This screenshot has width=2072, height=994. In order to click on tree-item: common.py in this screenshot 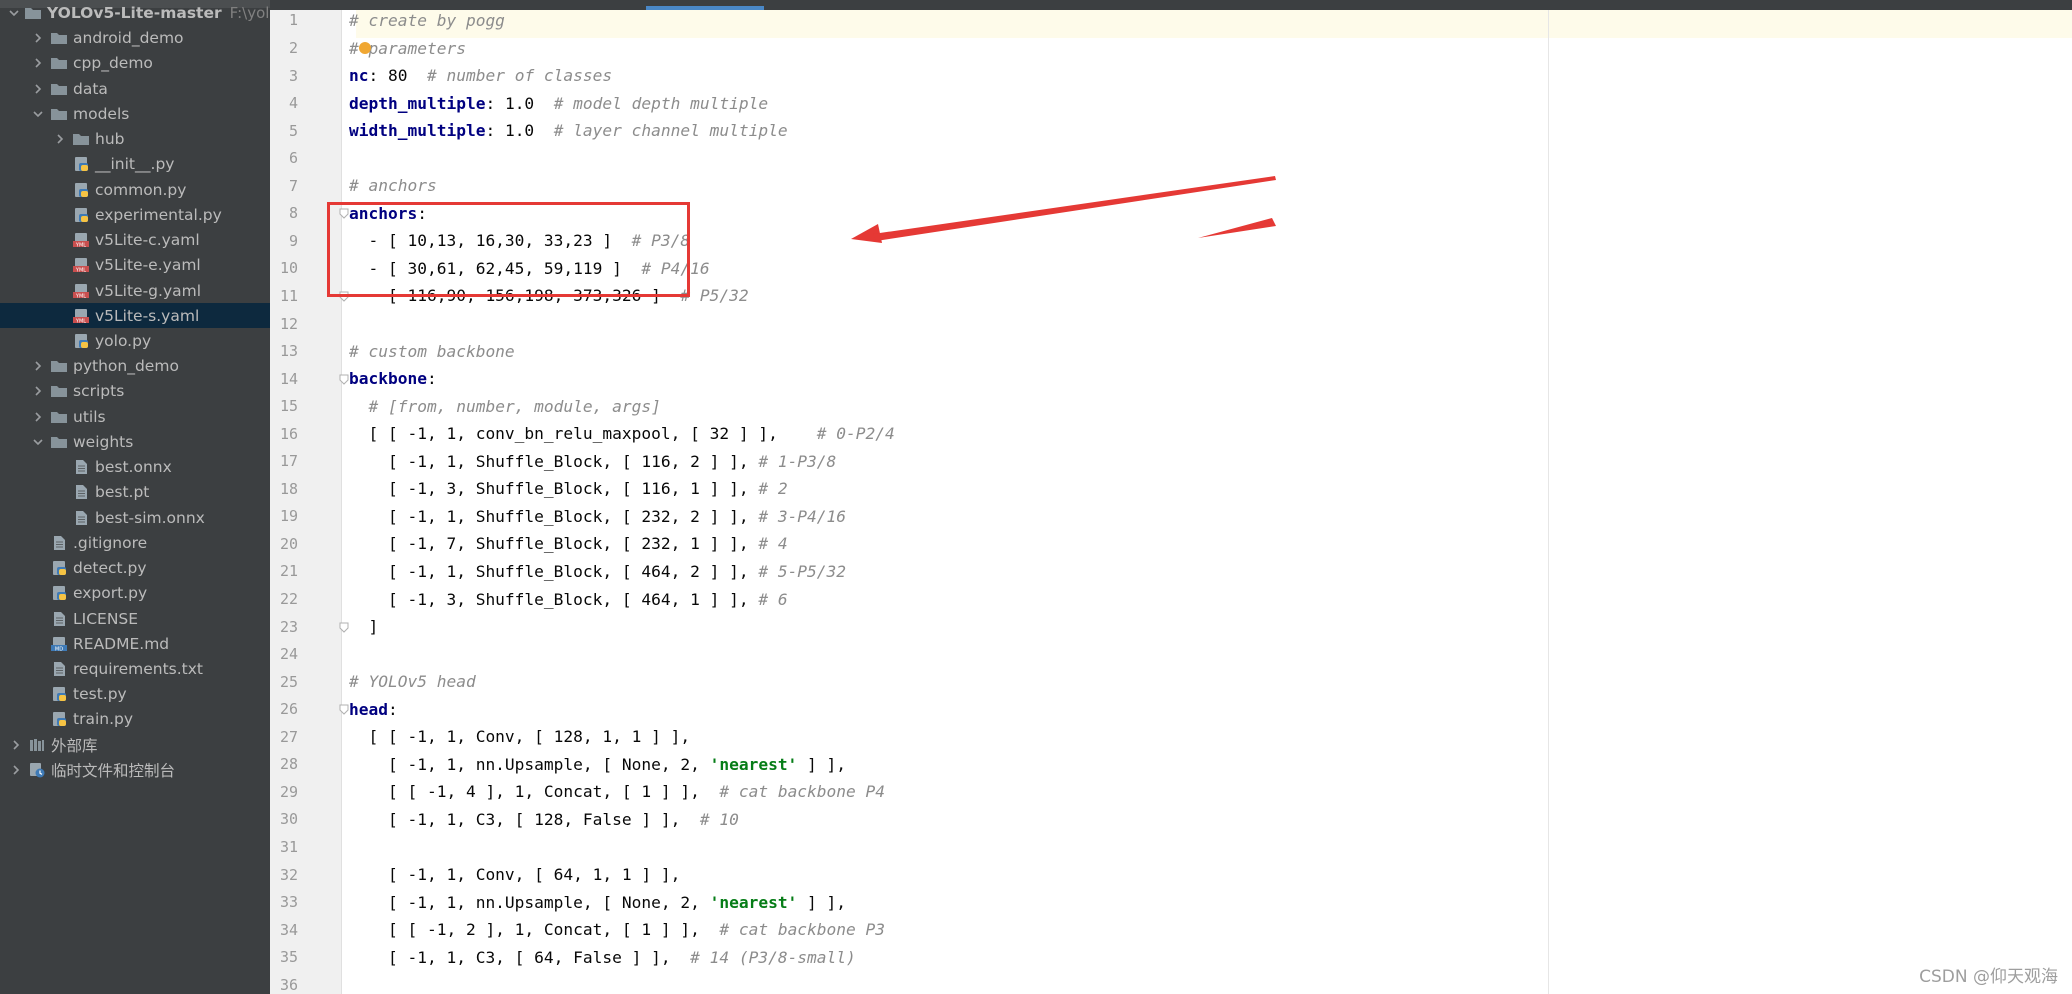, I will do `click(135, 189)`.